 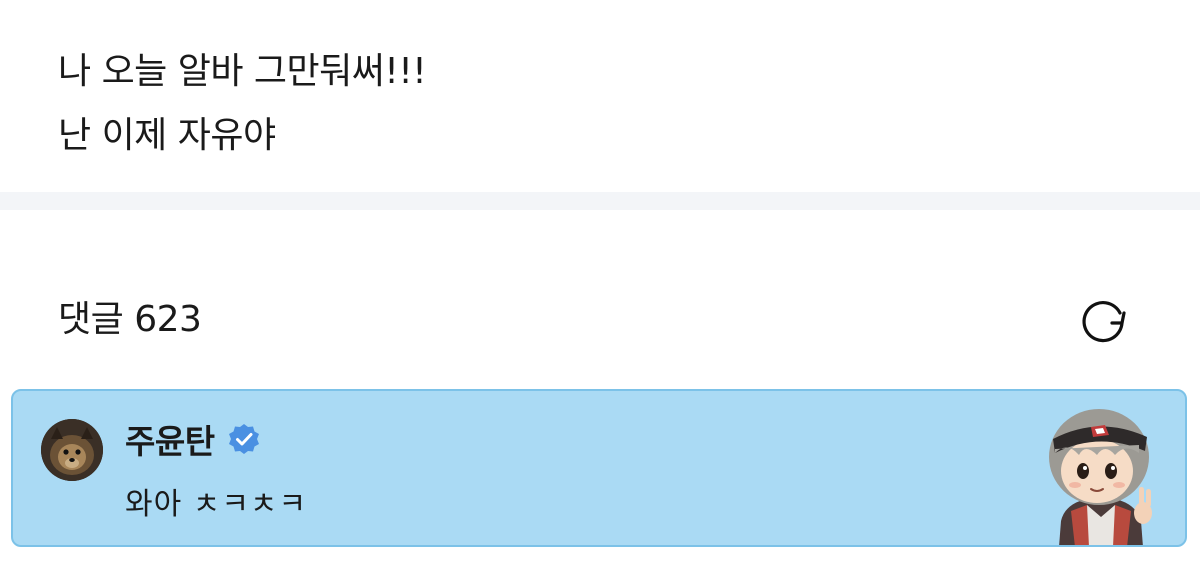 I want to click on character-sticker, so click(x=1101, y=473).